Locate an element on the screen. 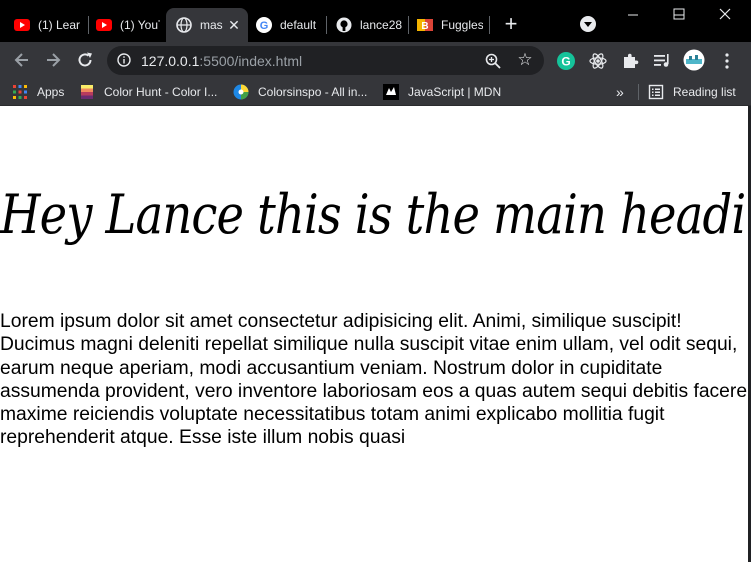 The width and height of the screenshot is (751, 562). browser-toolbar: 127.0.0.1:5500/index.html ☆ G is located at coordinates (375, 60).